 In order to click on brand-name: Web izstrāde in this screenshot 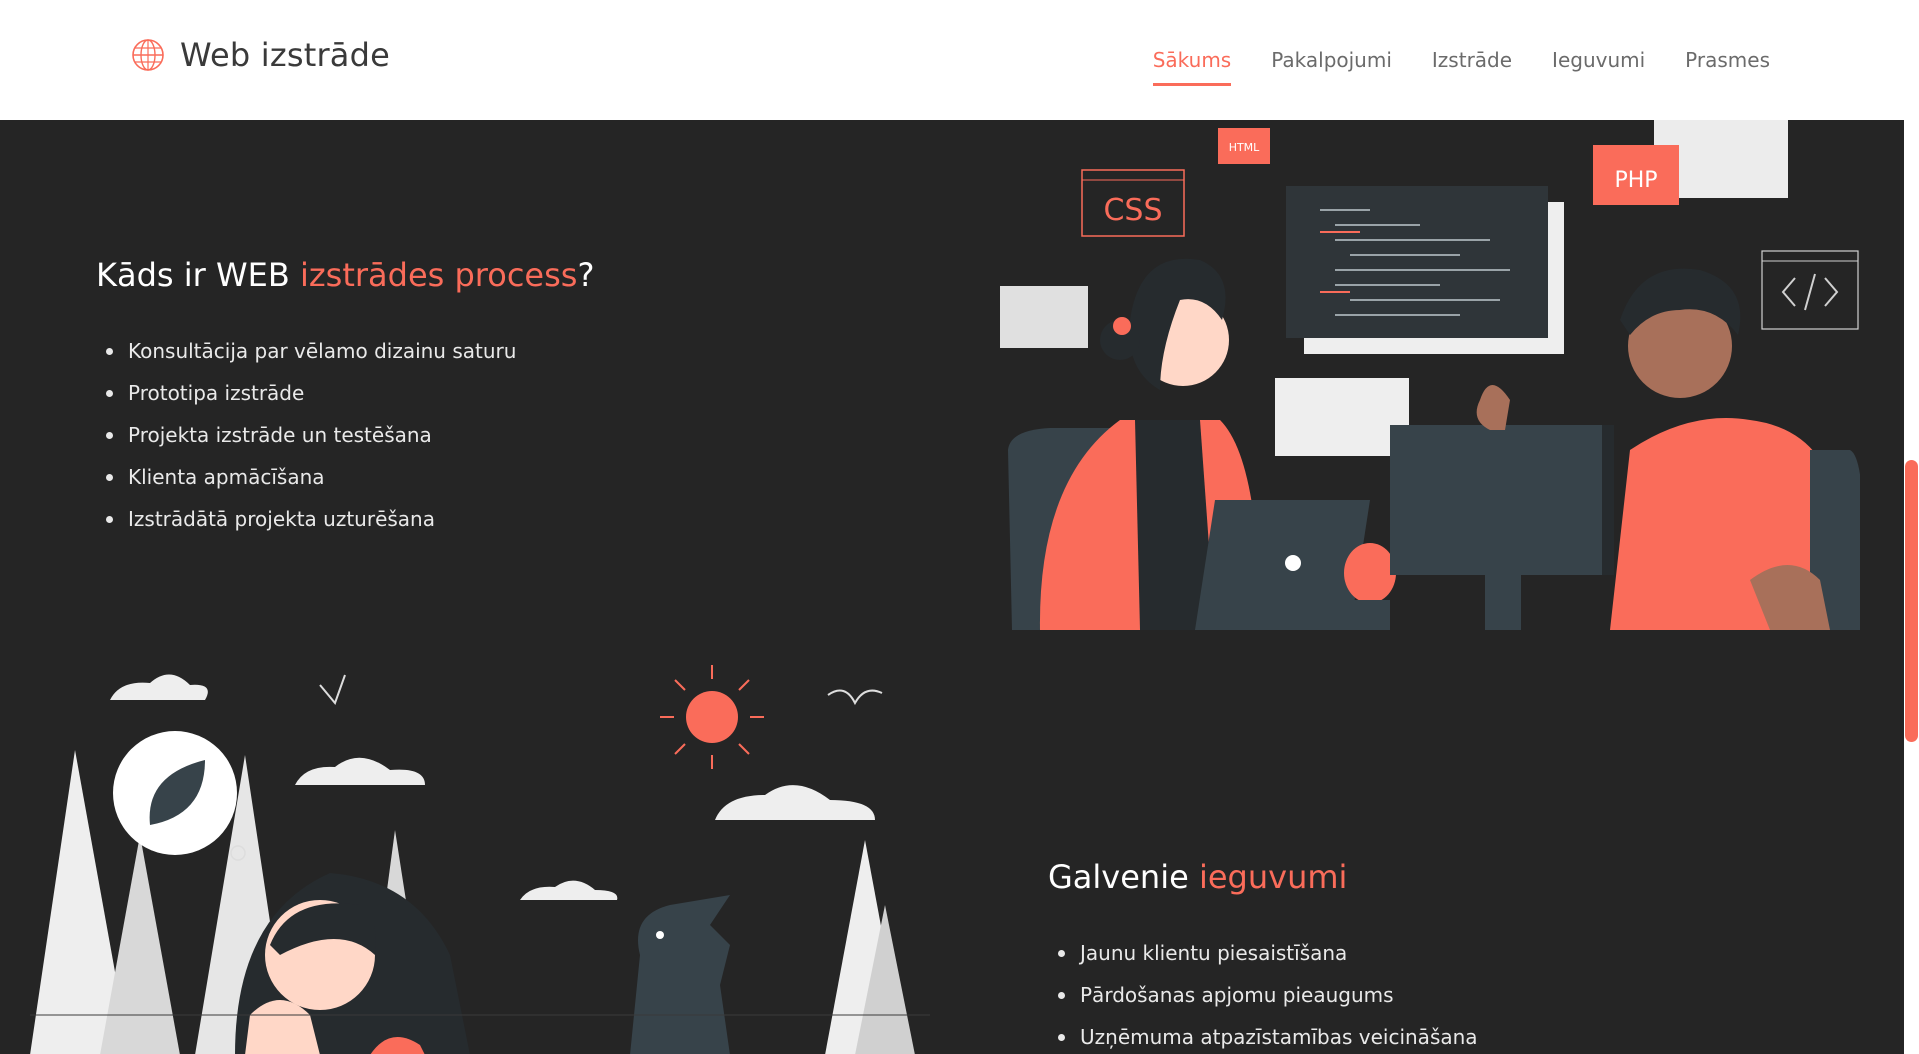, I will do `click(285, 55)`.